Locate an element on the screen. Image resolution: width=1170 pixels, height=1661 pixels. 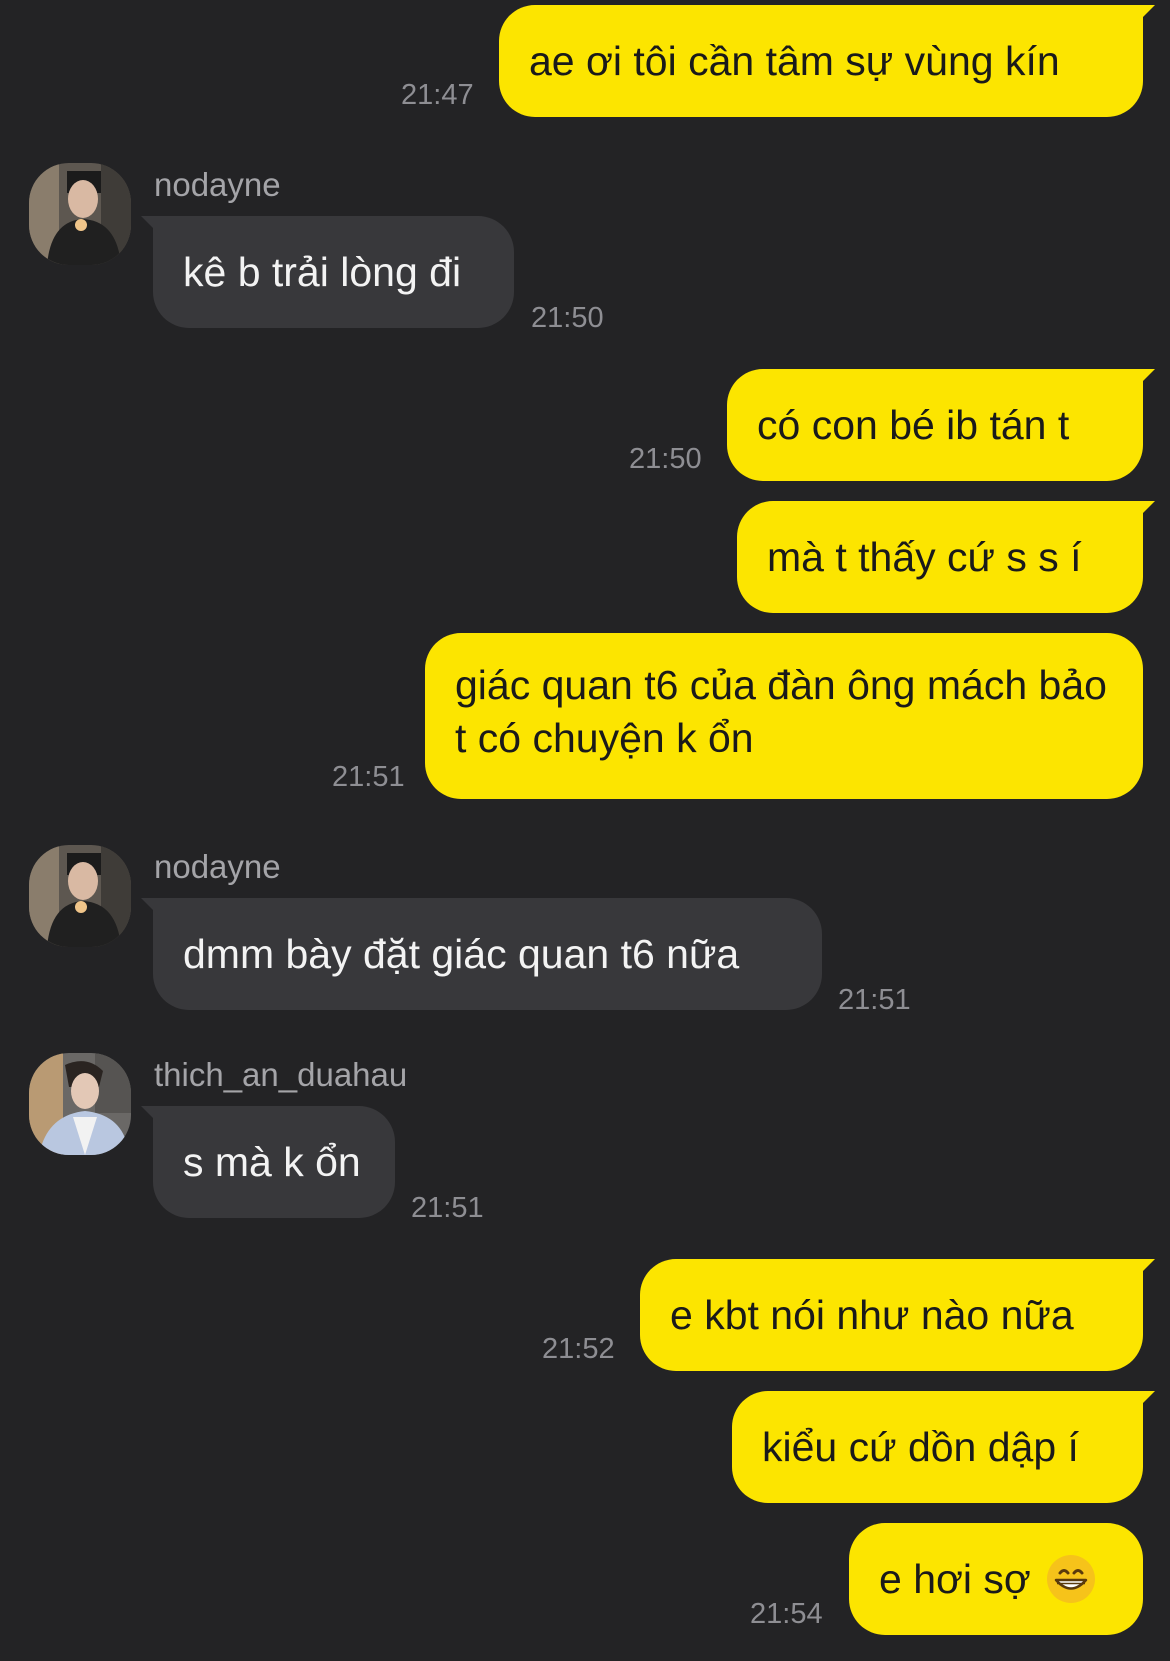
message-timestamp: 21:54 is located at coordinates (786, 1614).